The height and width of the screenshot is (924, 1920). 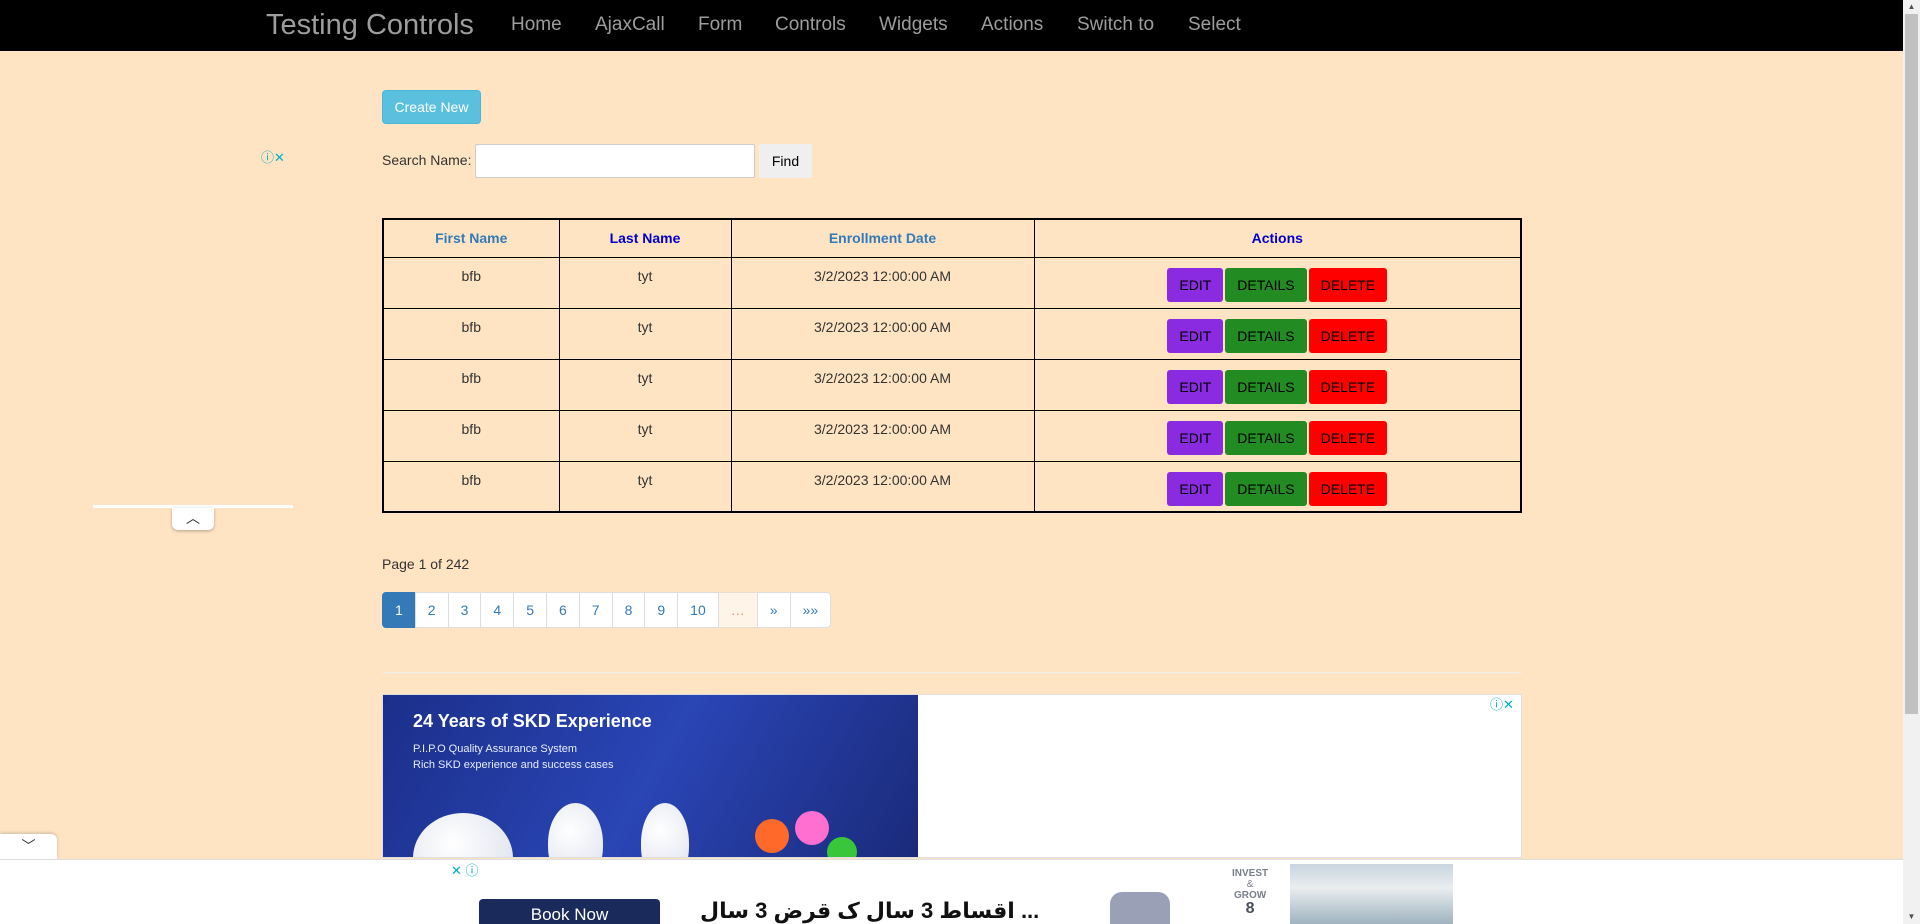 What do you see at coordinates (465, 871) in the screenshot?
I see `ad-choices-icon: ✕ ⓘ` at bounding box center [465, 871].